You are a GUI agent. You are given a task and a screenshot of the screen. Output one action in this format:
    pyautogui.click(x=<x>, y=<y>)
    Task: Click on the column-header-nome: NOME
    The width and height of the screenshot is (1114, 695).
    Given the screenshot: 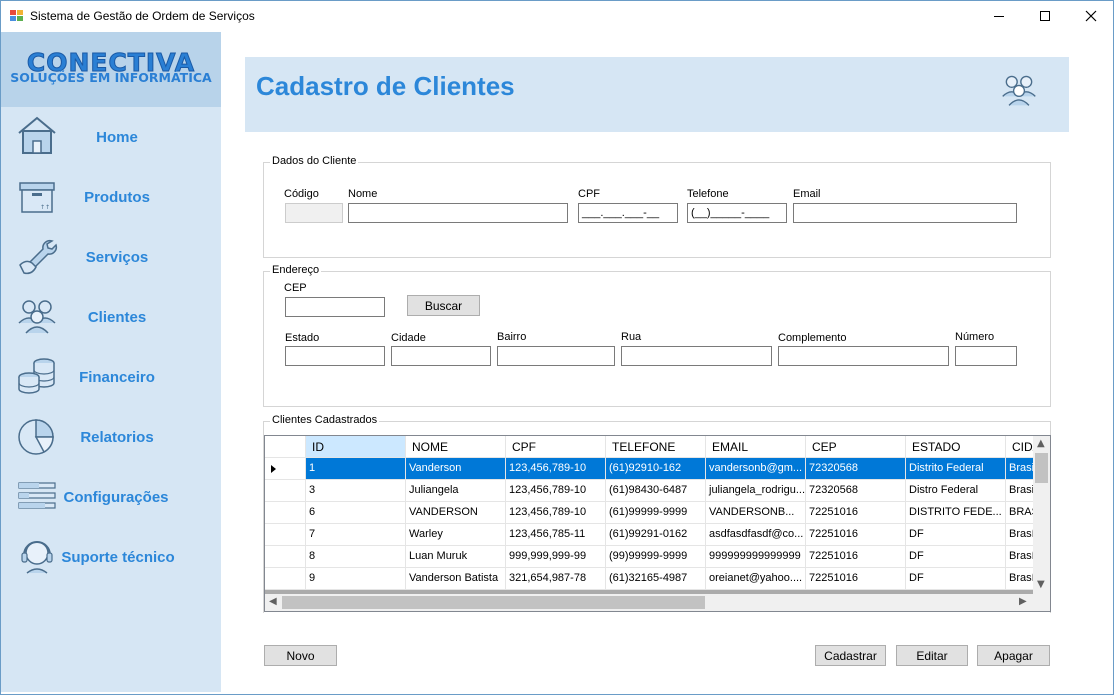 What is the action you would take?
    pyautogui.click(x=456, y=447)
    